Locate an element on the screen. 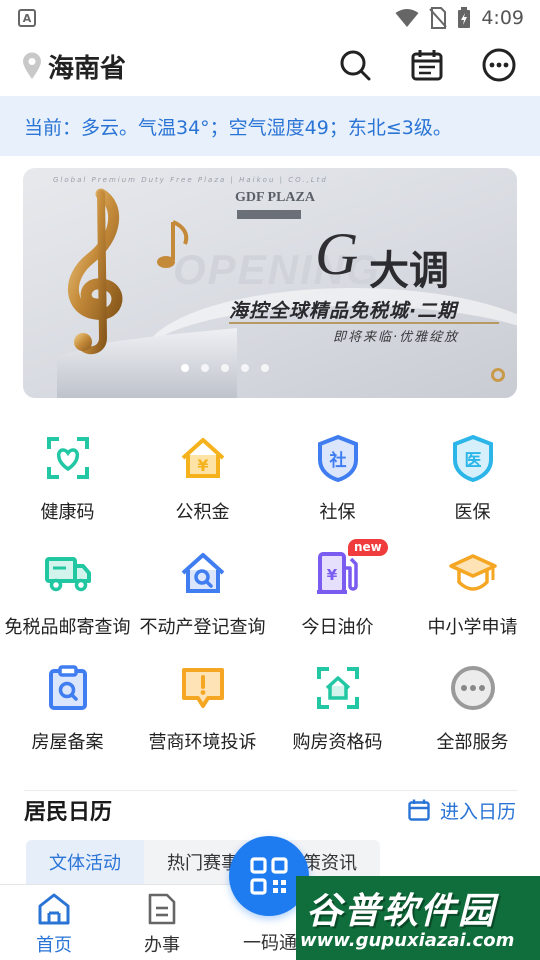 The height and width of the screenshot is (960, 540). service-business-complaint: 营商环境投诉 is located at coordinates (202, 707).